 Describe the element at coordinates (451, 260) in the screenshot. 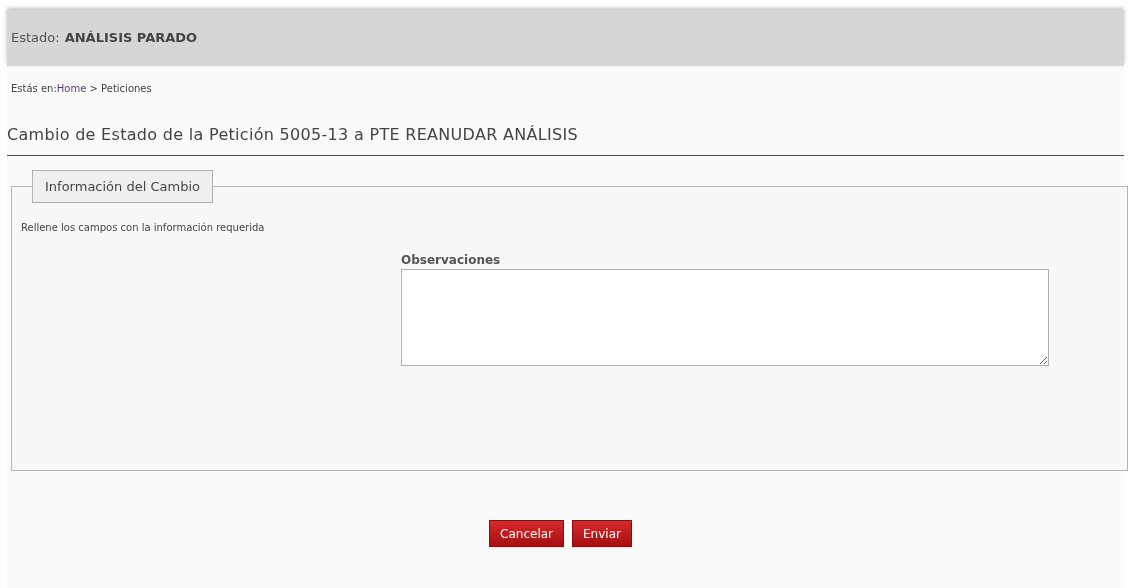

I see `field-label: Observaciones` at that location.